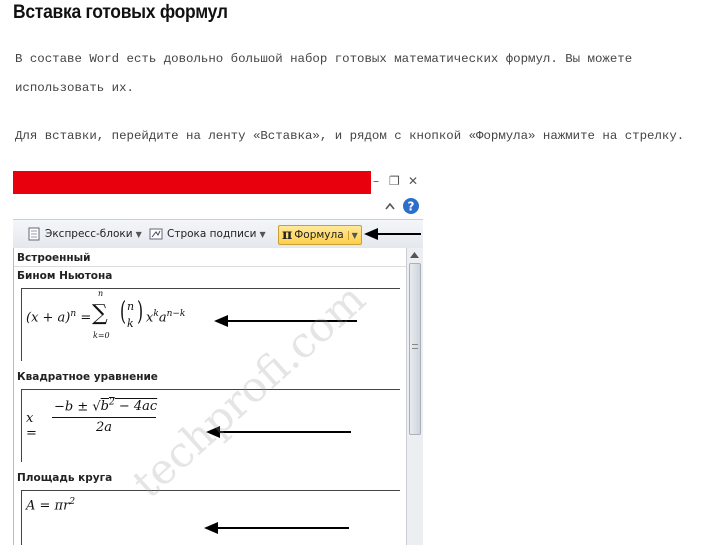  What do you see at coordinates (283, 528) in the screenshot?
I see `pointer-arrow-circle-line` at bounding box center [283, 528].